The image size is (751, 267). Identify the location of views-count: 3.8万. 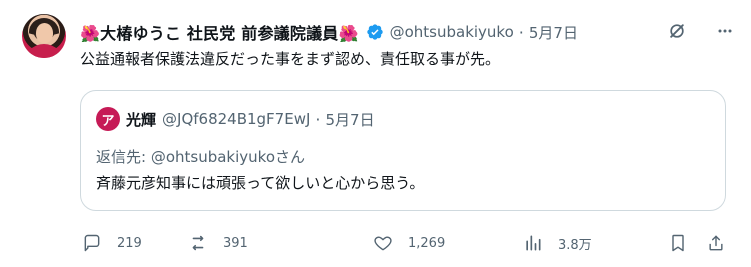
(575, 245).